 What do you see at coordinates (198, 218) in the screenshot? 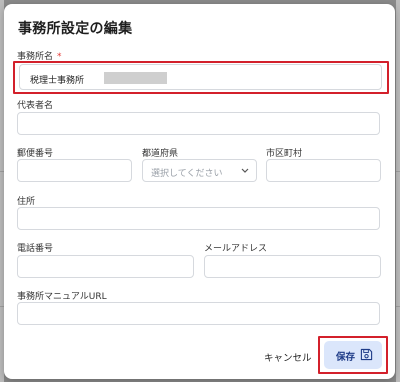
I see `address-input` at bounding box center [198, 218].